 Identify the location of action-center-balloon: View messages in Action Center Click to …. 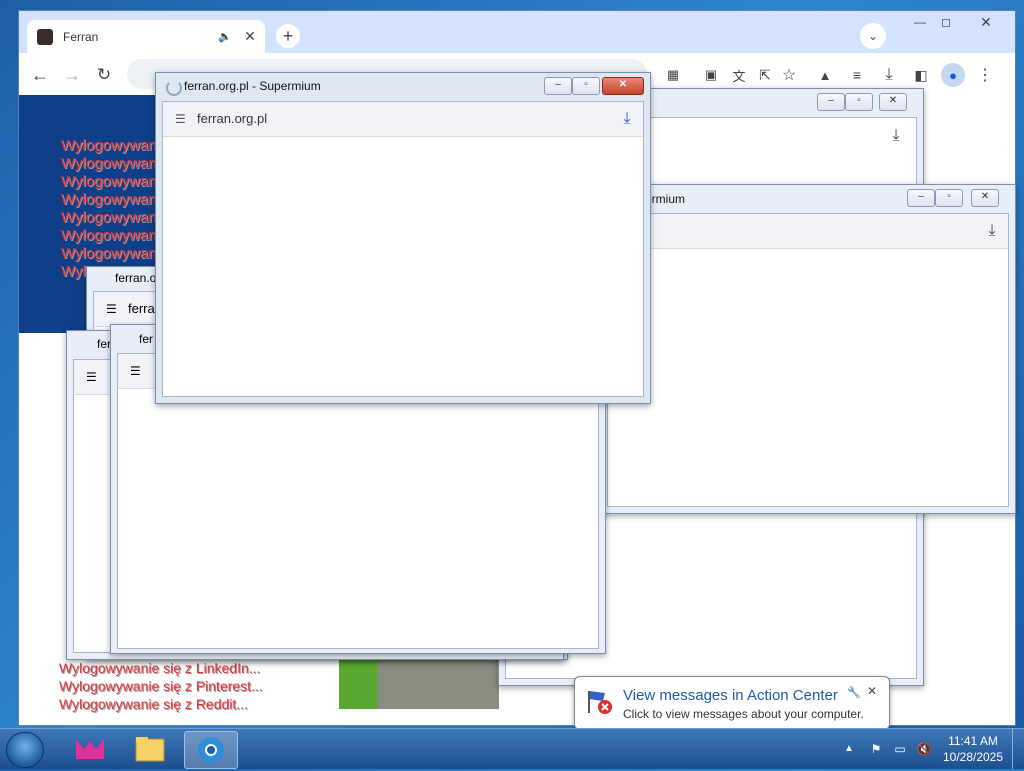
(732, 703).